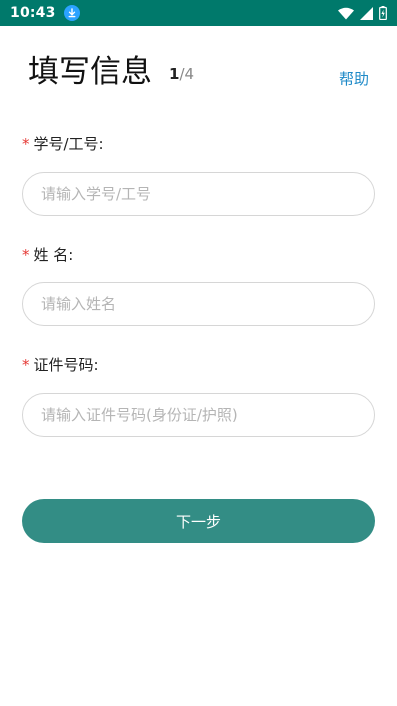  What do you see at coordinates (53, 255) in the screenshot?
I see `name-label-text: 姓 名:` at bounding box center [53, 255].